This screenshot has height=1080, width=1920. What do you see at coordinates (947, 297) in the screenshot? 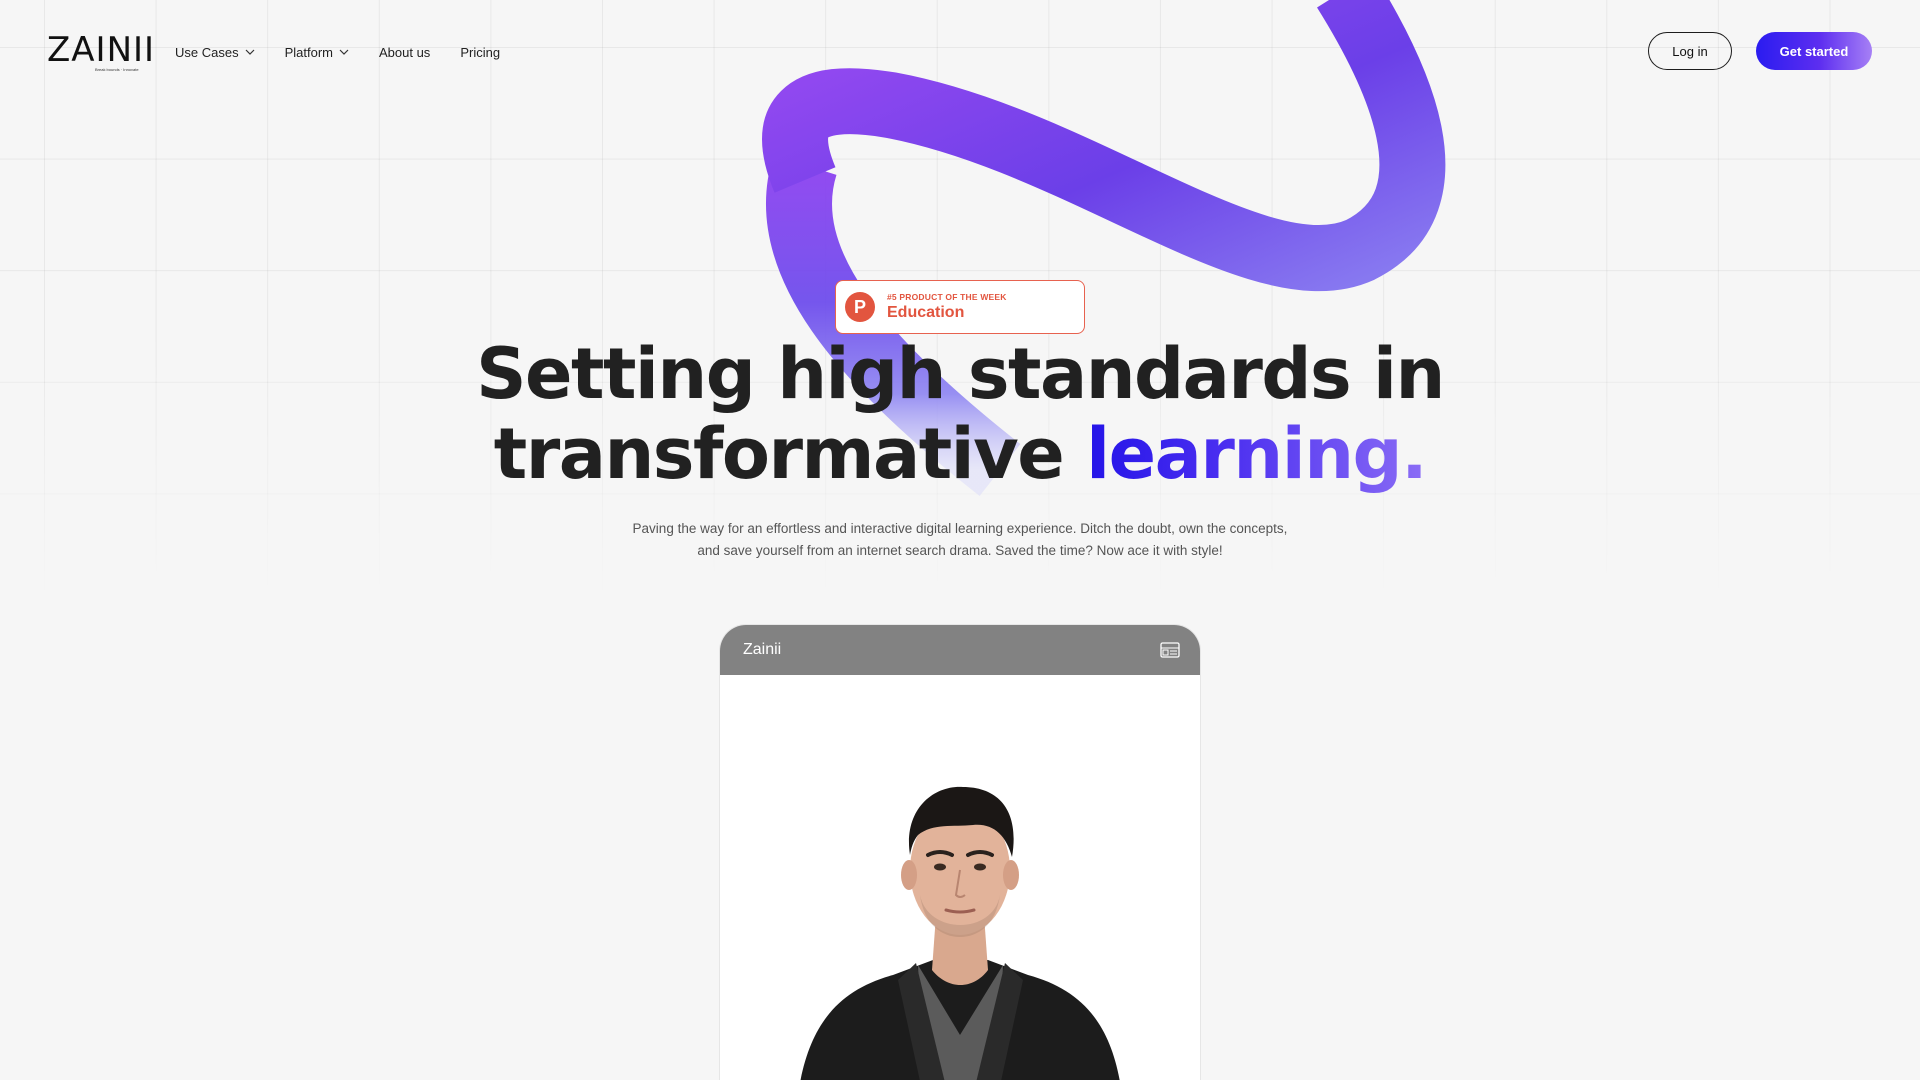
I see `badge-kicker: #5 PRODUCT OF THE WEEK` at bounding box center [947, 297].